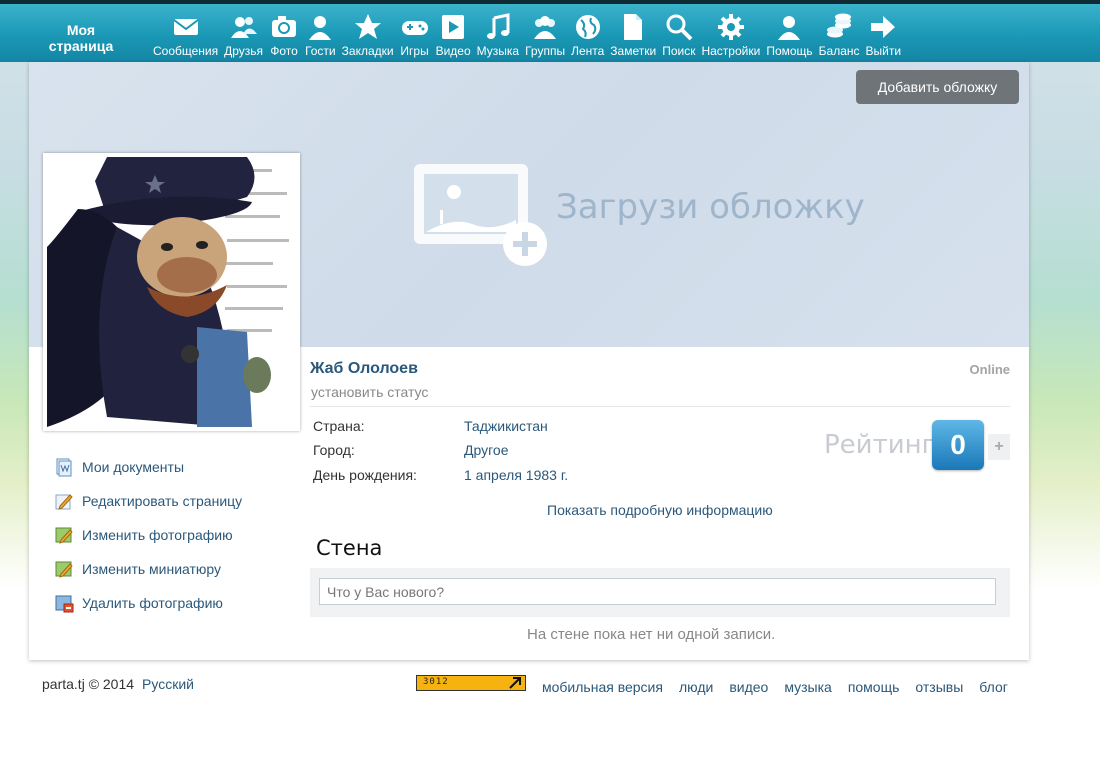  I want to click on avatar-image, so click(171, 292).